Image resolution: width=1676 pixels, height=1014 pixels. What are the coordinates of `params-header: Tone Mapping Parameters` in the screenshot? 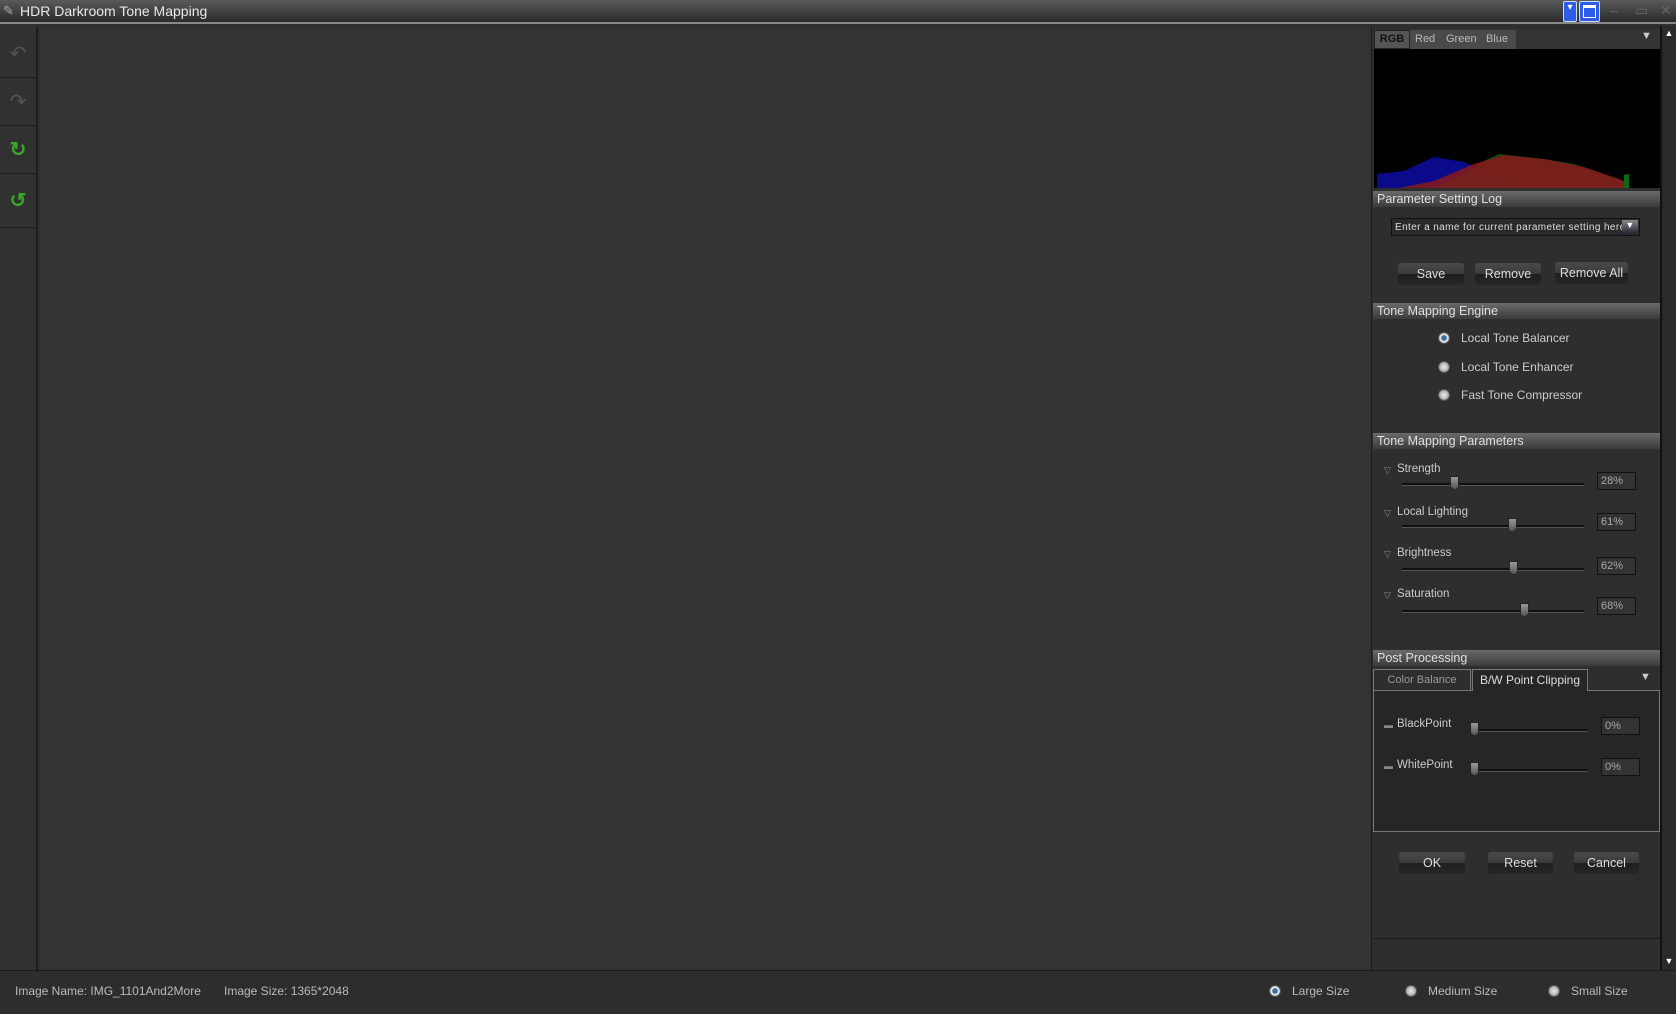 It's located at (1516, 441).